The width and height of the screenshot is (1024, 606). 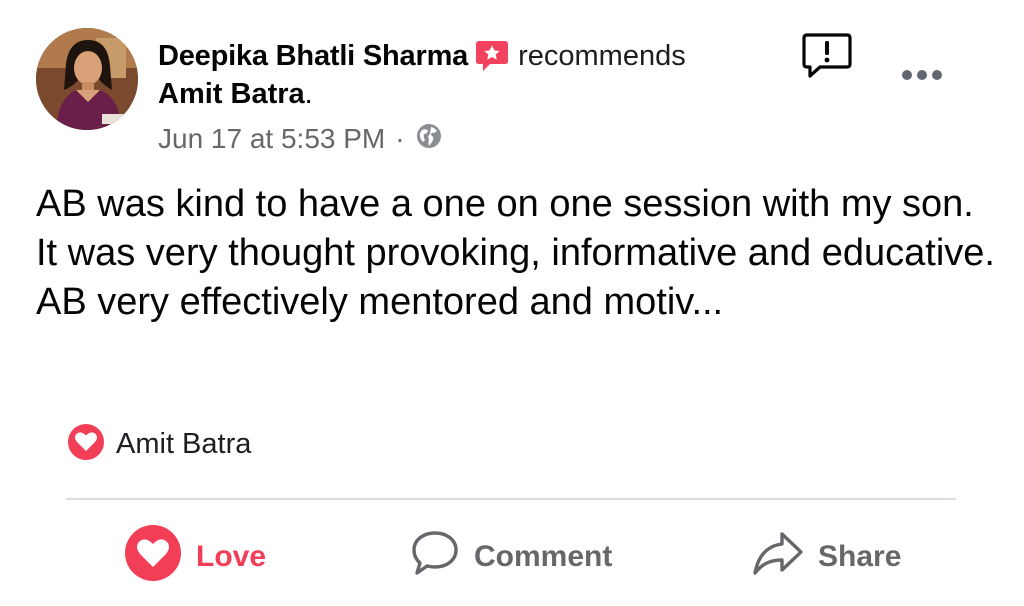 I want to click on comment-button: Comment, so click(x=511, y=557).